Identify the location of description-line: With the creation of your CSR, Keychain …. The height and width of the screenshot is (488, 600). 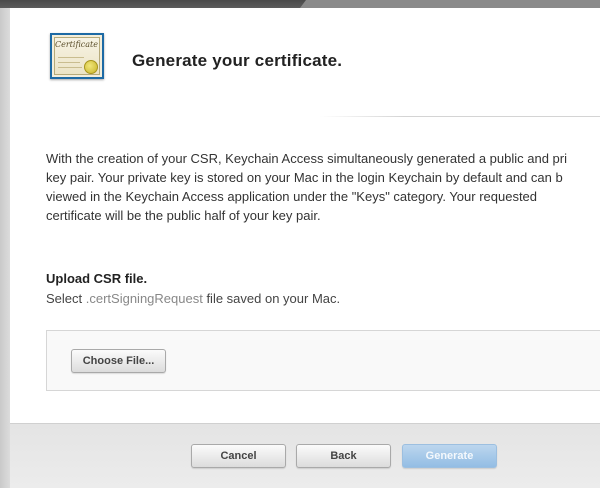
(306, 158).